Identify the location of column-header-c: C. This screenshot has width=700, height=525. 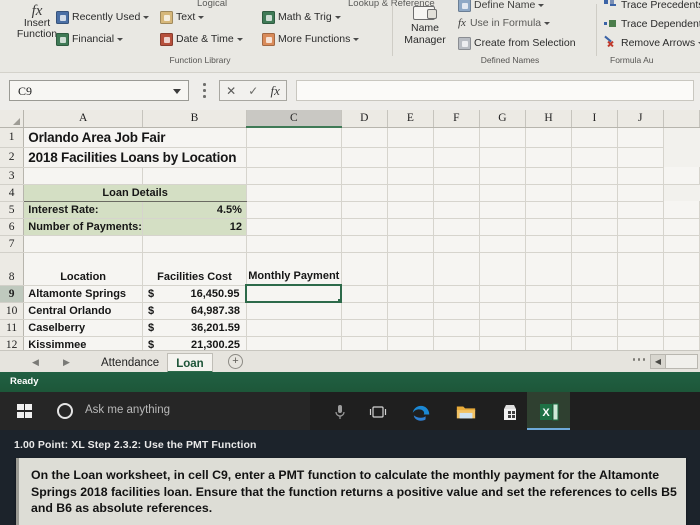
(294, 119).